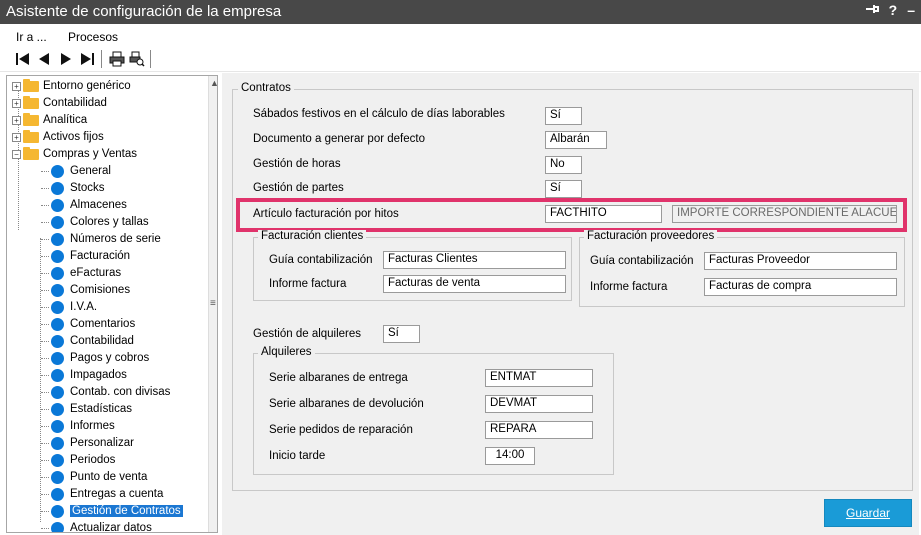  What do you see at coordinates (868, 513) in the screenshot?
I see `save-button: Guardar` at bounding box center [868, 513].